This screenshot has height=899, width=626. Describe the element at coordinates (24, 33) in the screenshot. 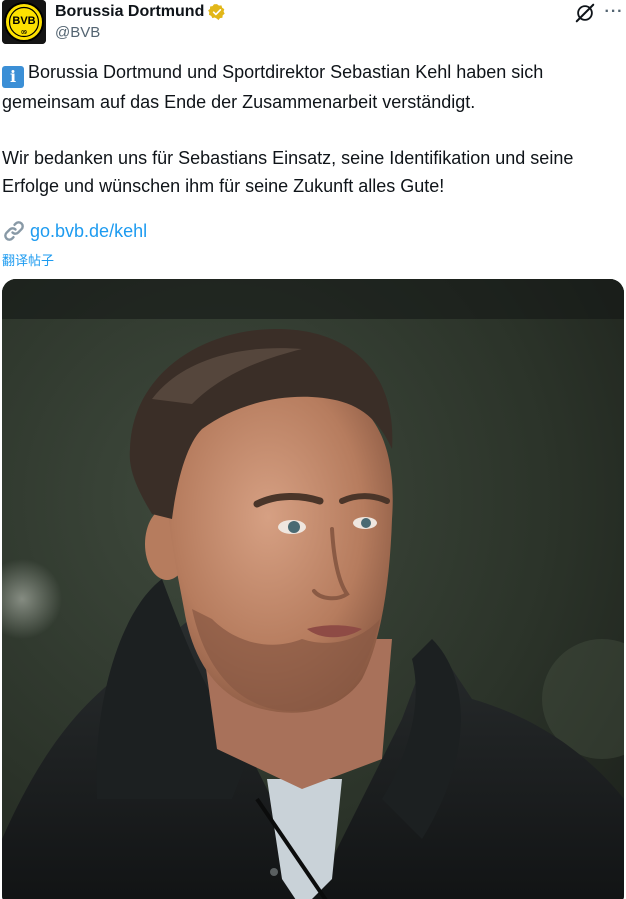

I see `svg-text: 09` at that location.